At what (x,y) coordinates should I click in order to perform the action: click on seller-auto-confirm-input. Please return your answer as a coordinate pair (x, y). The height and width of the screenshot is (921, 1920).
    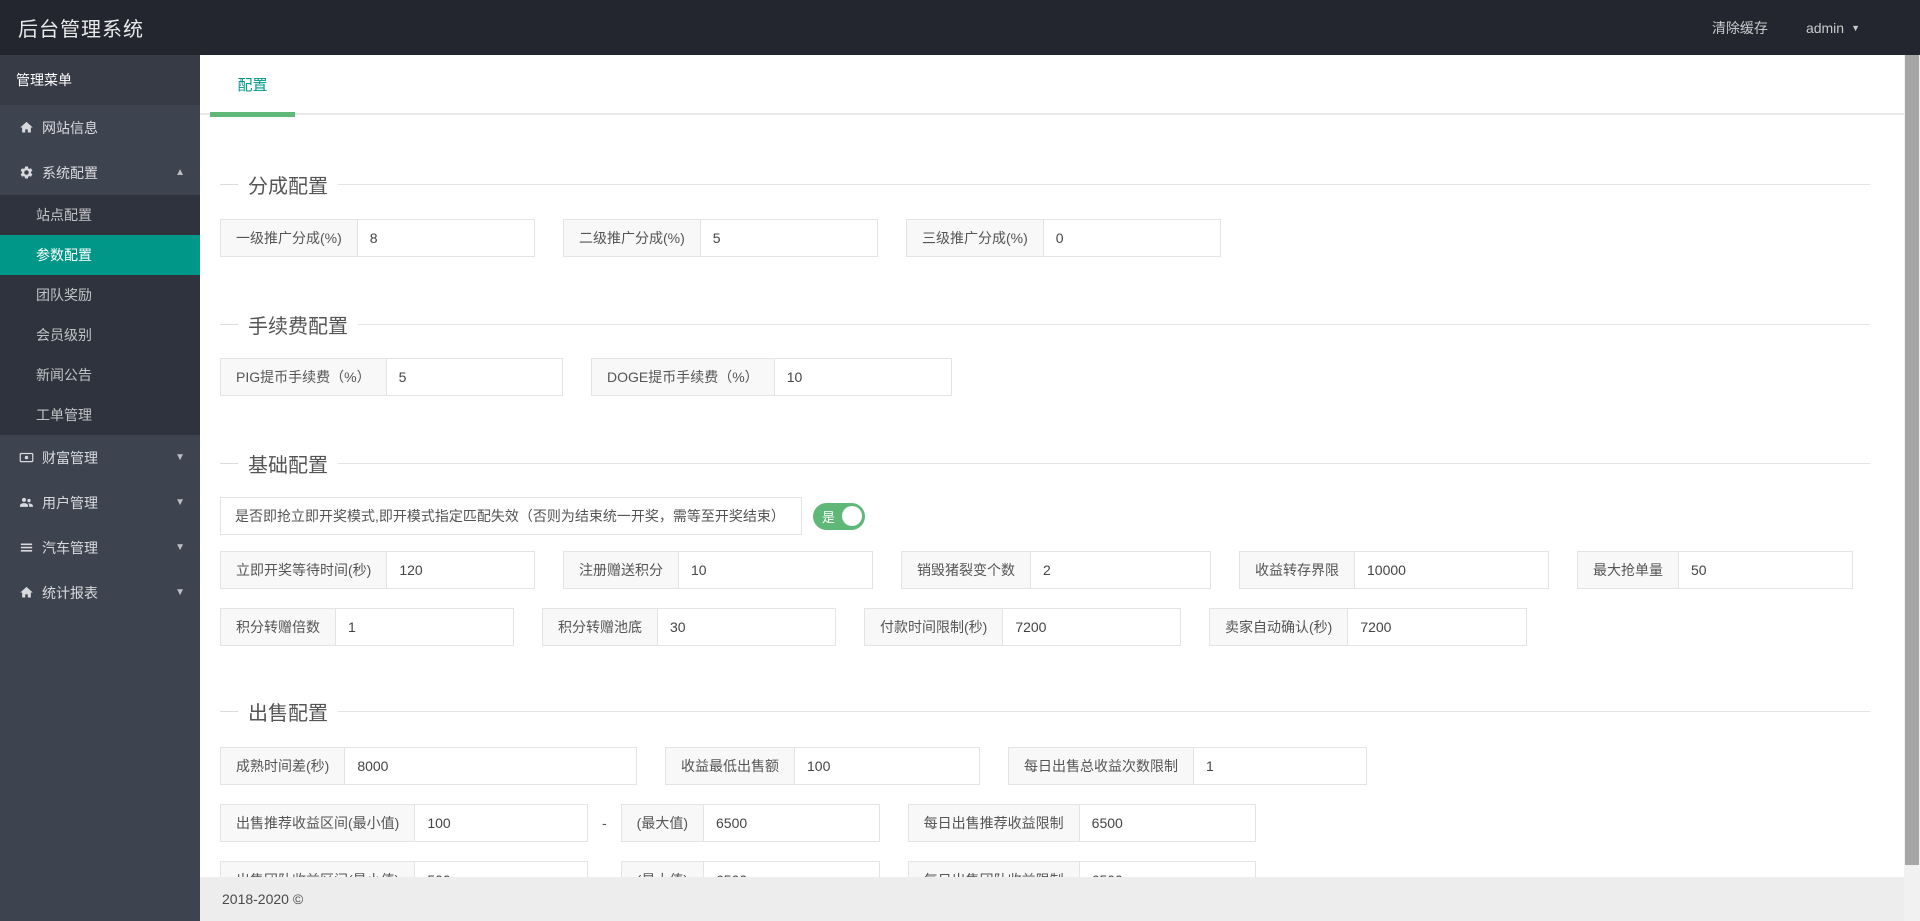
    Looking at the image, I should click on (1437, 627).